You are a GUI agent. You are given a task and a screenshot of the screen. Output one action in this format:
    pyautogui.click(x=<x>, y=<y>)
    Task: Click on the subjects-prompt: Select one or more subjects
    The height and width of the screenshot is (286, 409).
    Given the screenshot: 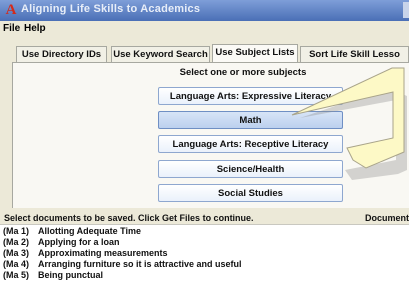 What is the action you would take?
    pyautogui.click(x=243, y=72)
    